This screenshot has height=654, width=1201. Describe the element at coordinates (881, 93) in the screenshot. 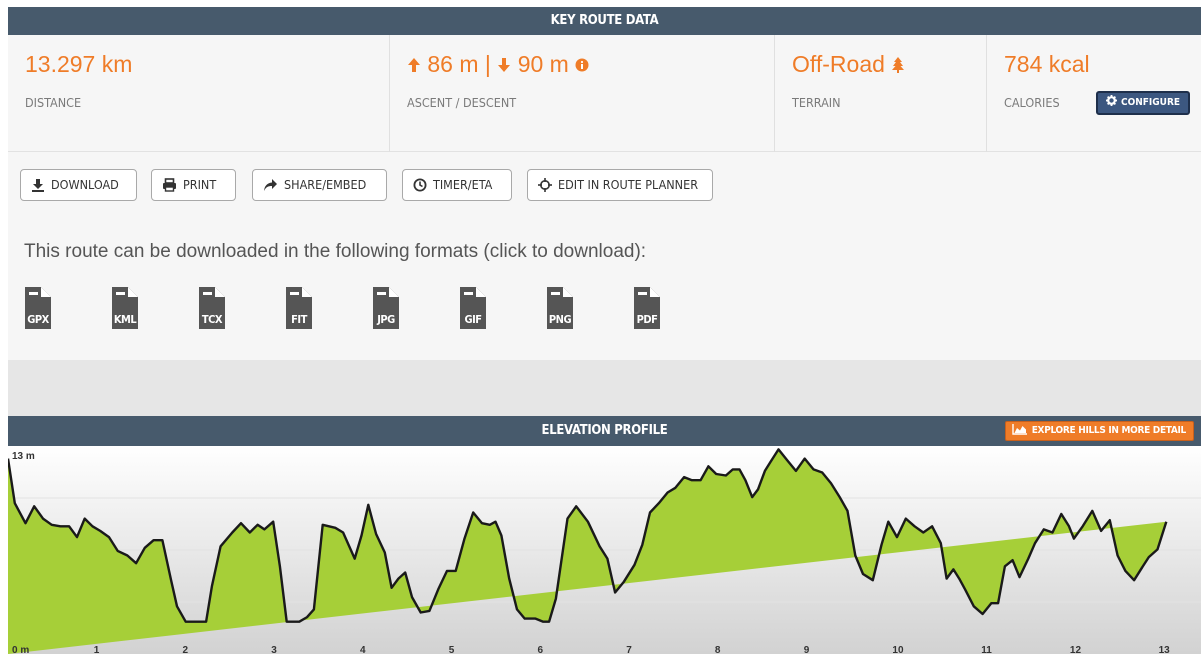

I see `stat-terrain: Off-Road TERRAIN` at that location.